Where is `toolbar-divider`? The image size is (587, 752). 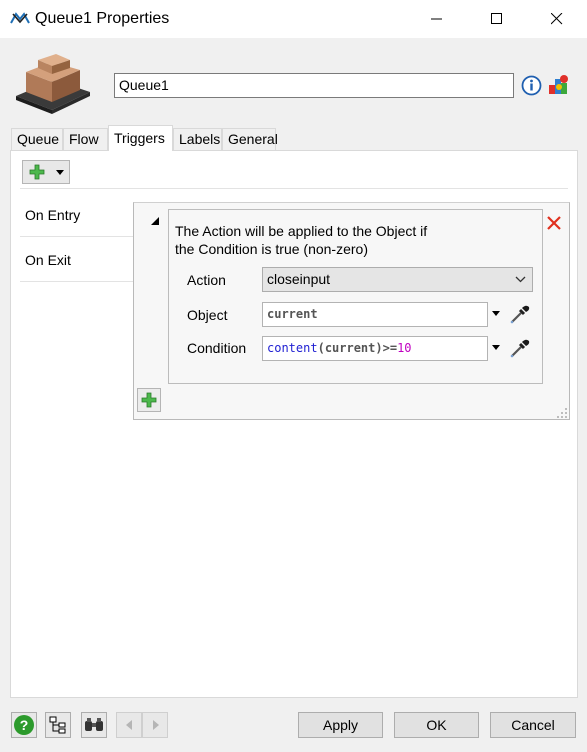
toolbar-divider is located at coordinates (294, 188).